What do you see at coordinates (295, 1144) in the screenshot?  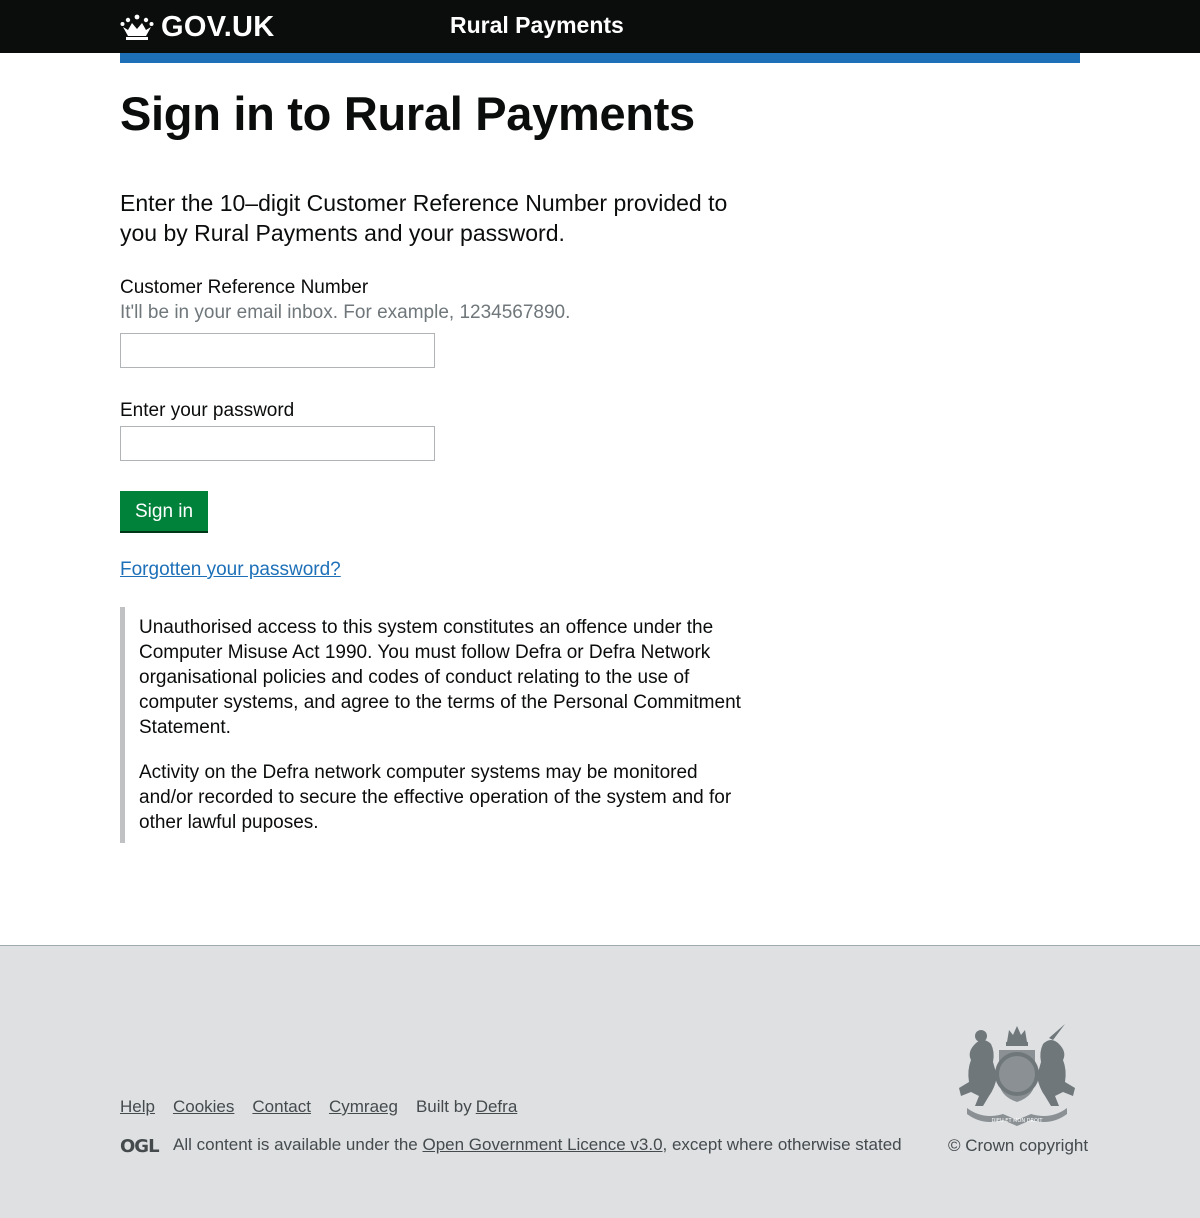 I see `licence-prefix: All content is available under the` at bounding box center [295, 1144].